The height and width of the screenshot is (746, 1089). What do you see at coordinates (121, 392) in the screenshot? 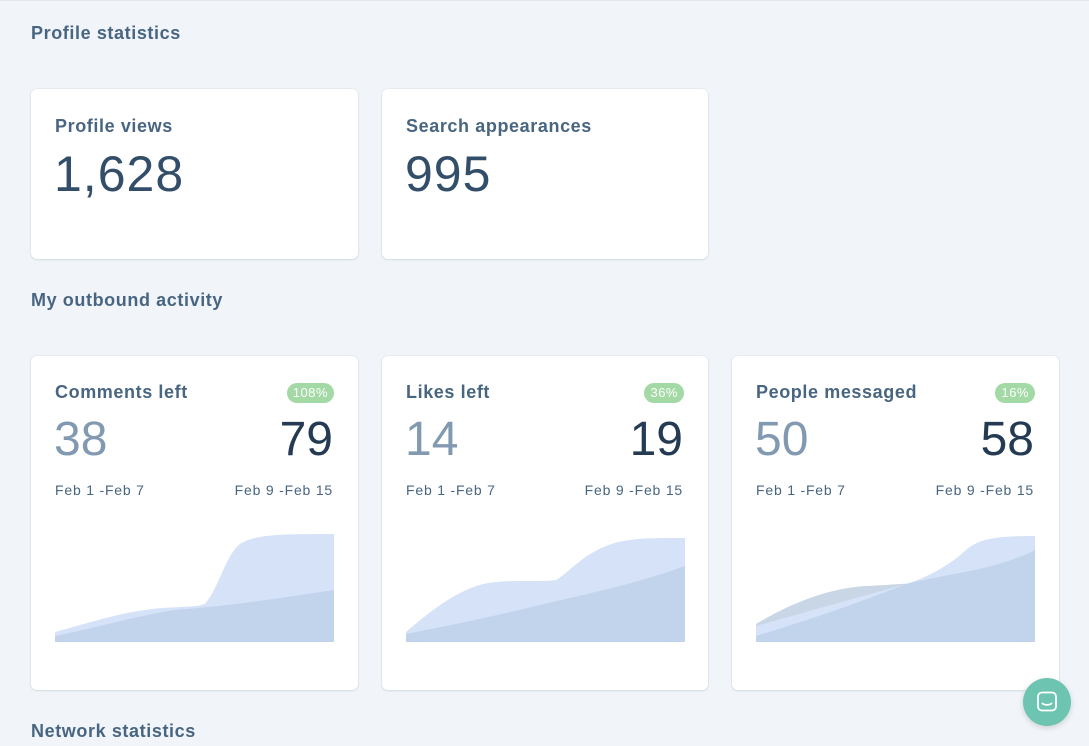
I see `comments-left-label: Comments left` at bounding box center [121, 392].